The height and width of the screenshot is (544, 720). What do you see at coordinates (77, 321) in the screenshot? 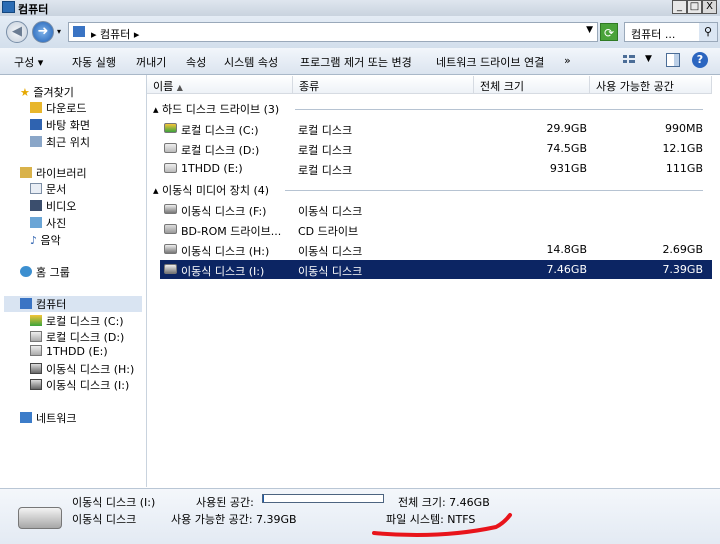
I see `nav-drive-c: 로컬 디스크 (C:)` at bounding box center [77, 321].